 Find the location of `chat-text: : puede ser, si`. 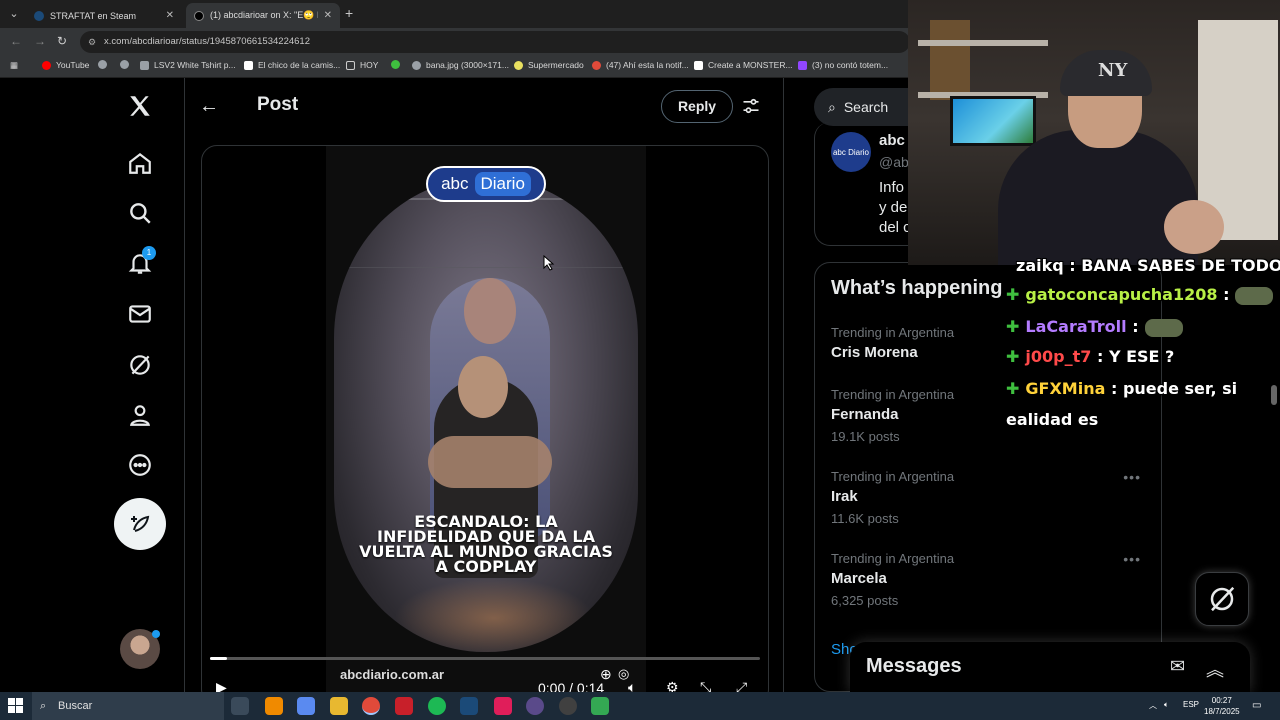

chat-text: : puede ser, si is located at coordinates (1174, 388).